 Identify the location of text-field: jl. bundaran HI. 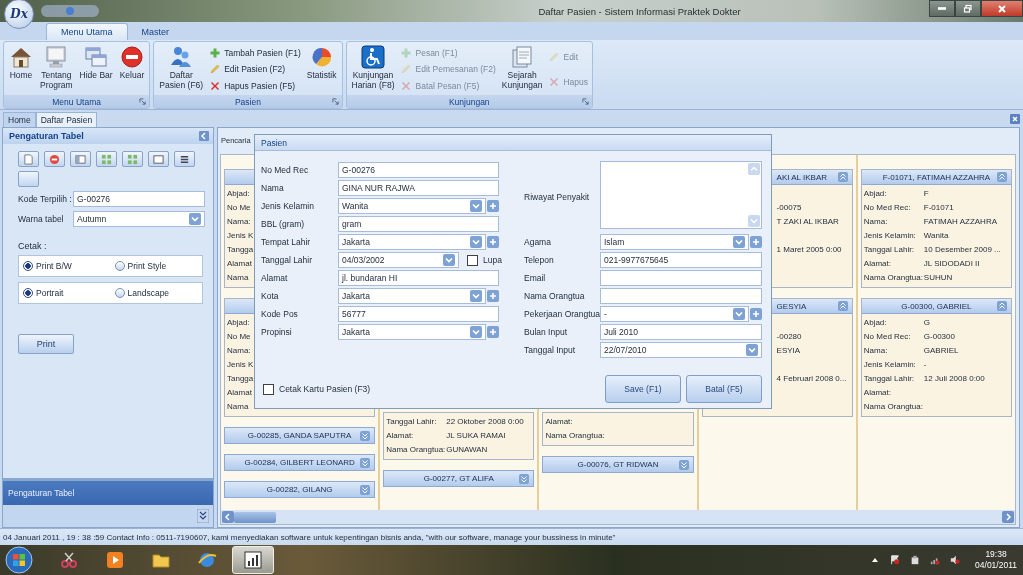
(418, 278).